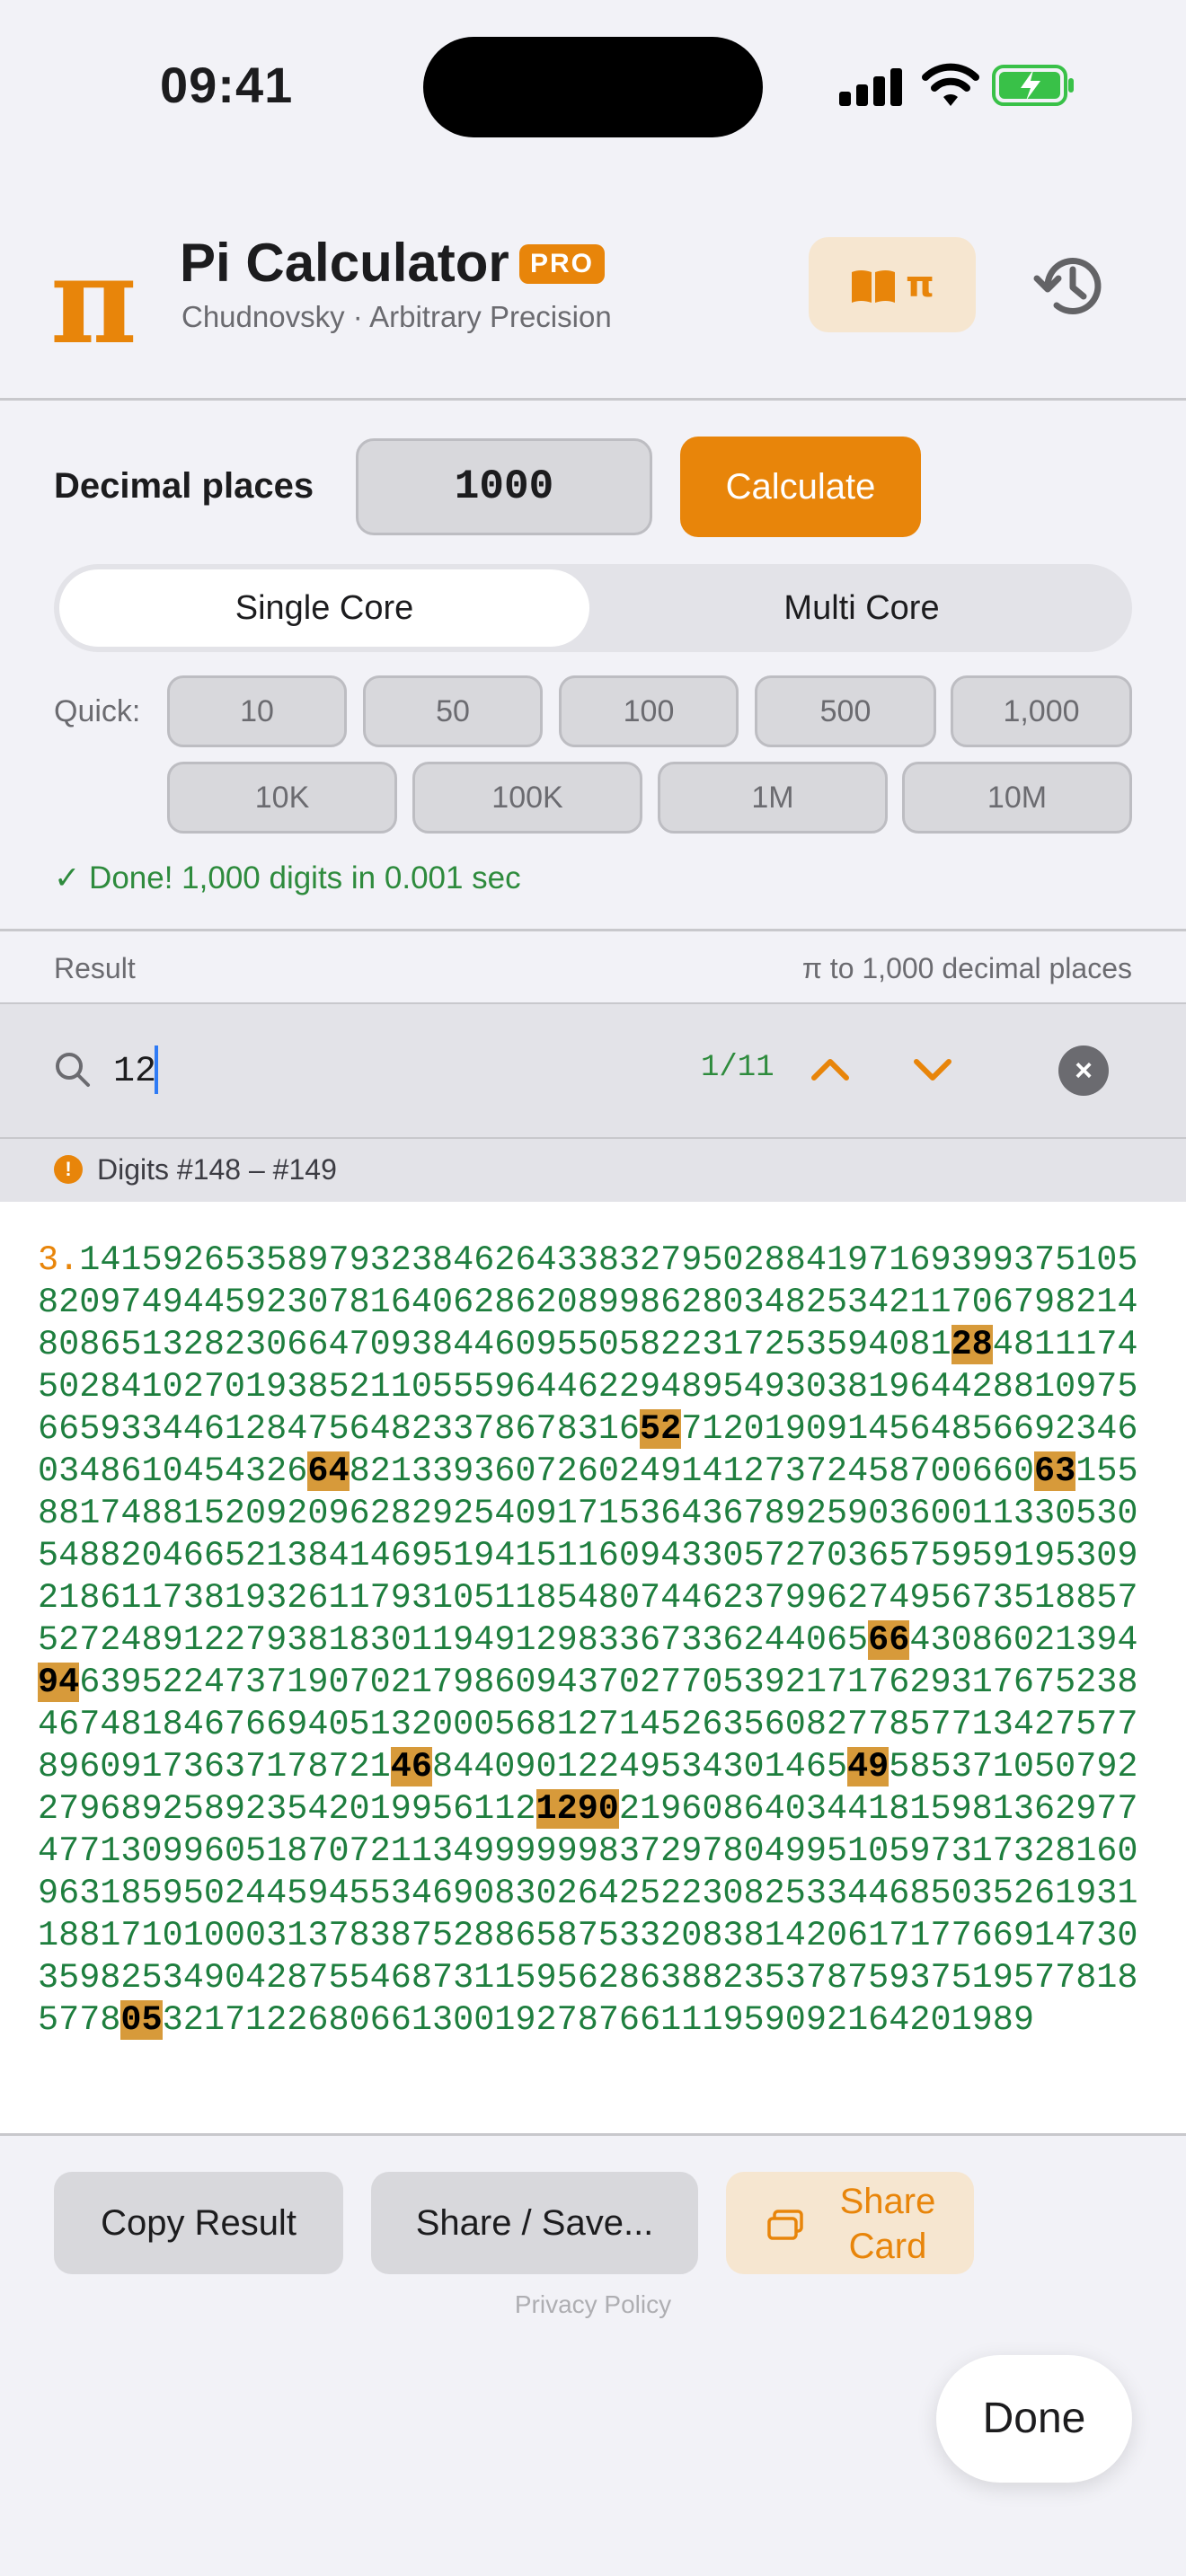  Describe the element at coordinates (141, 2020) in the screenshot. I see `search-match-highlight: 05` at that location.